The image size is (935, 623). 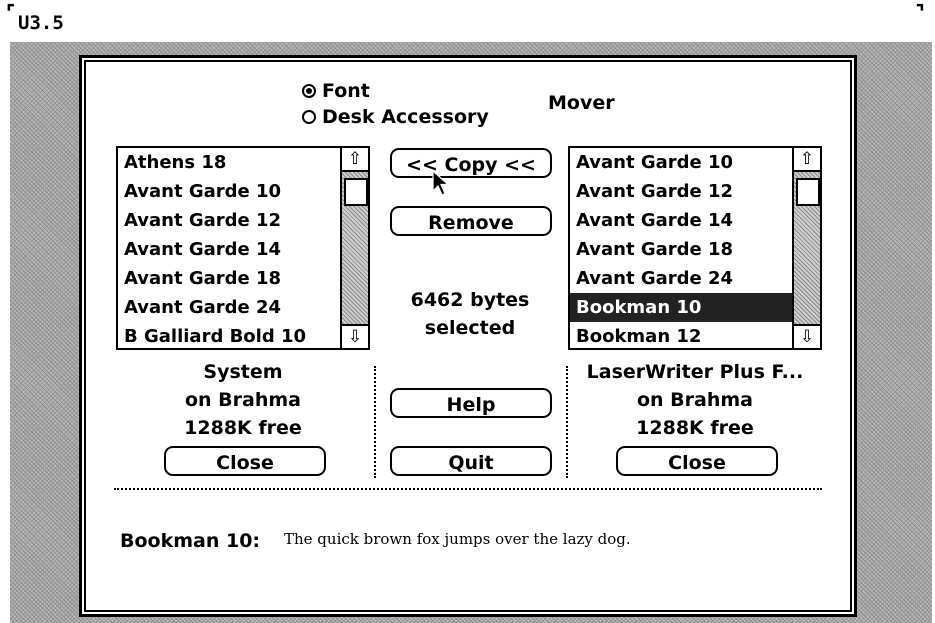 What do you see at coordinates (41, 23) in the screenshot?
I see `version-label: U3.5` at bounding box center [41, 23].